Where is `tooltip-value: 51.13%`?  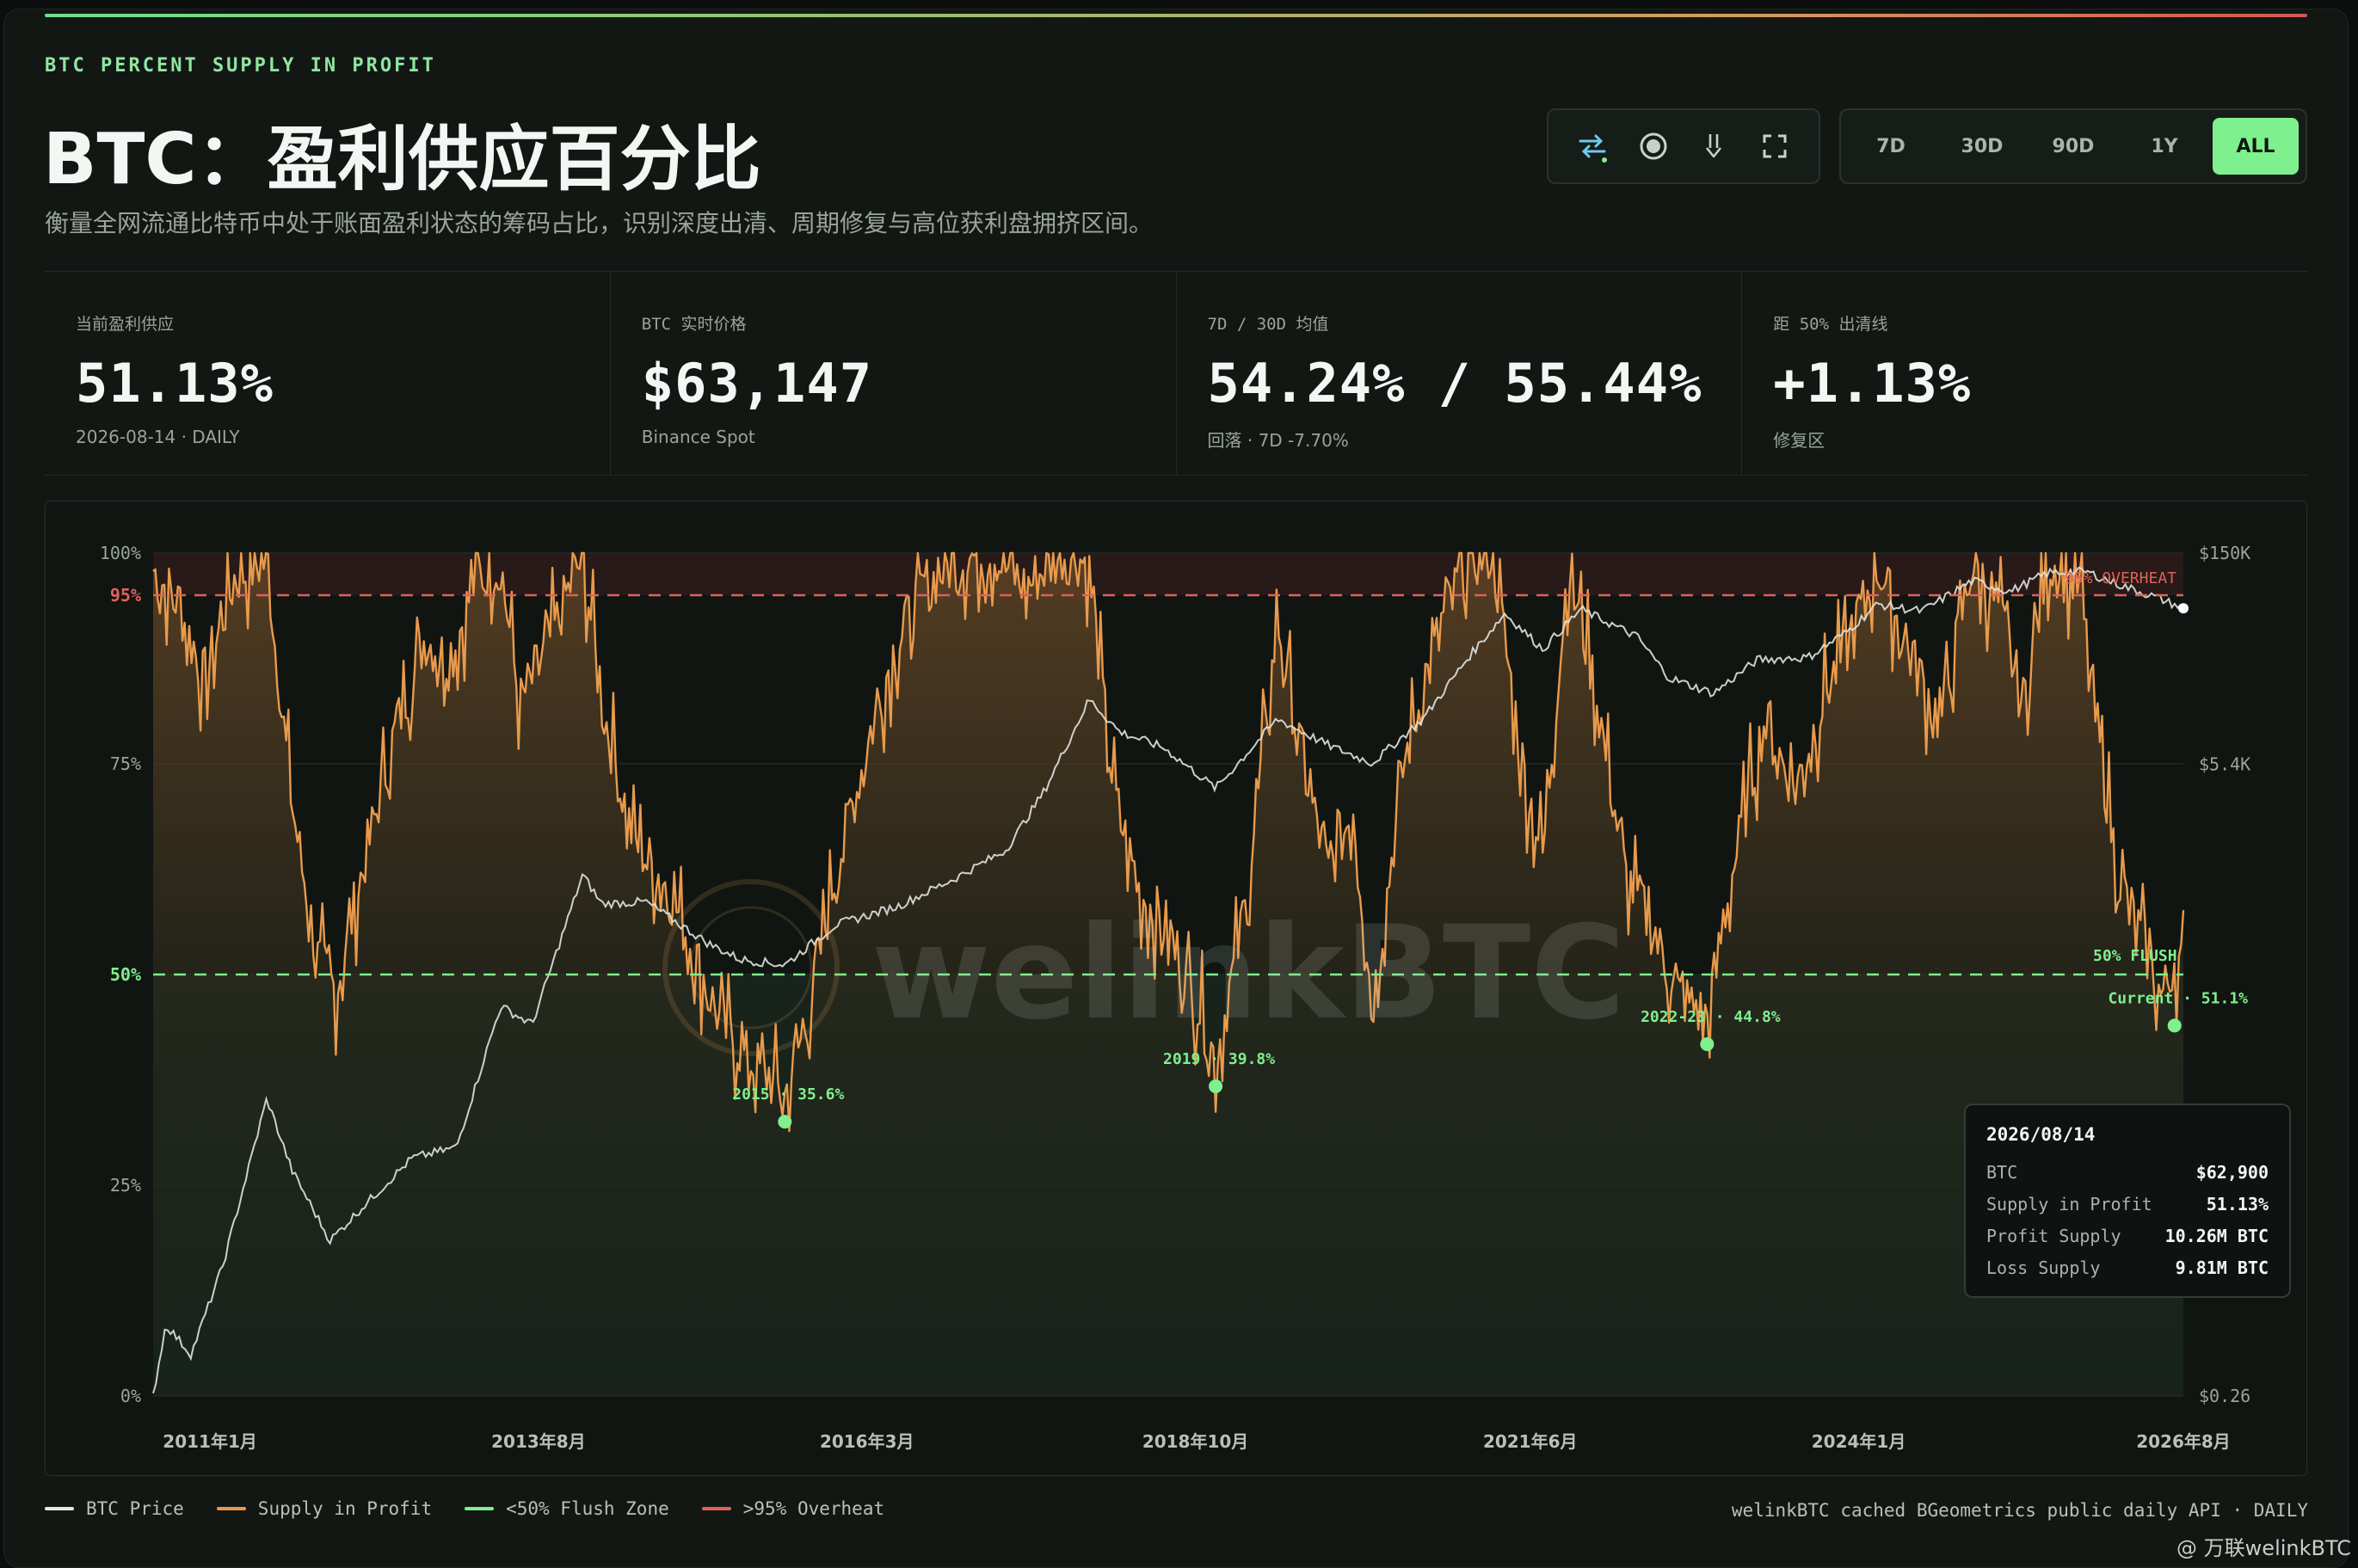
tooltip-value: 51.13% is located at coordinates (2237, 1204).